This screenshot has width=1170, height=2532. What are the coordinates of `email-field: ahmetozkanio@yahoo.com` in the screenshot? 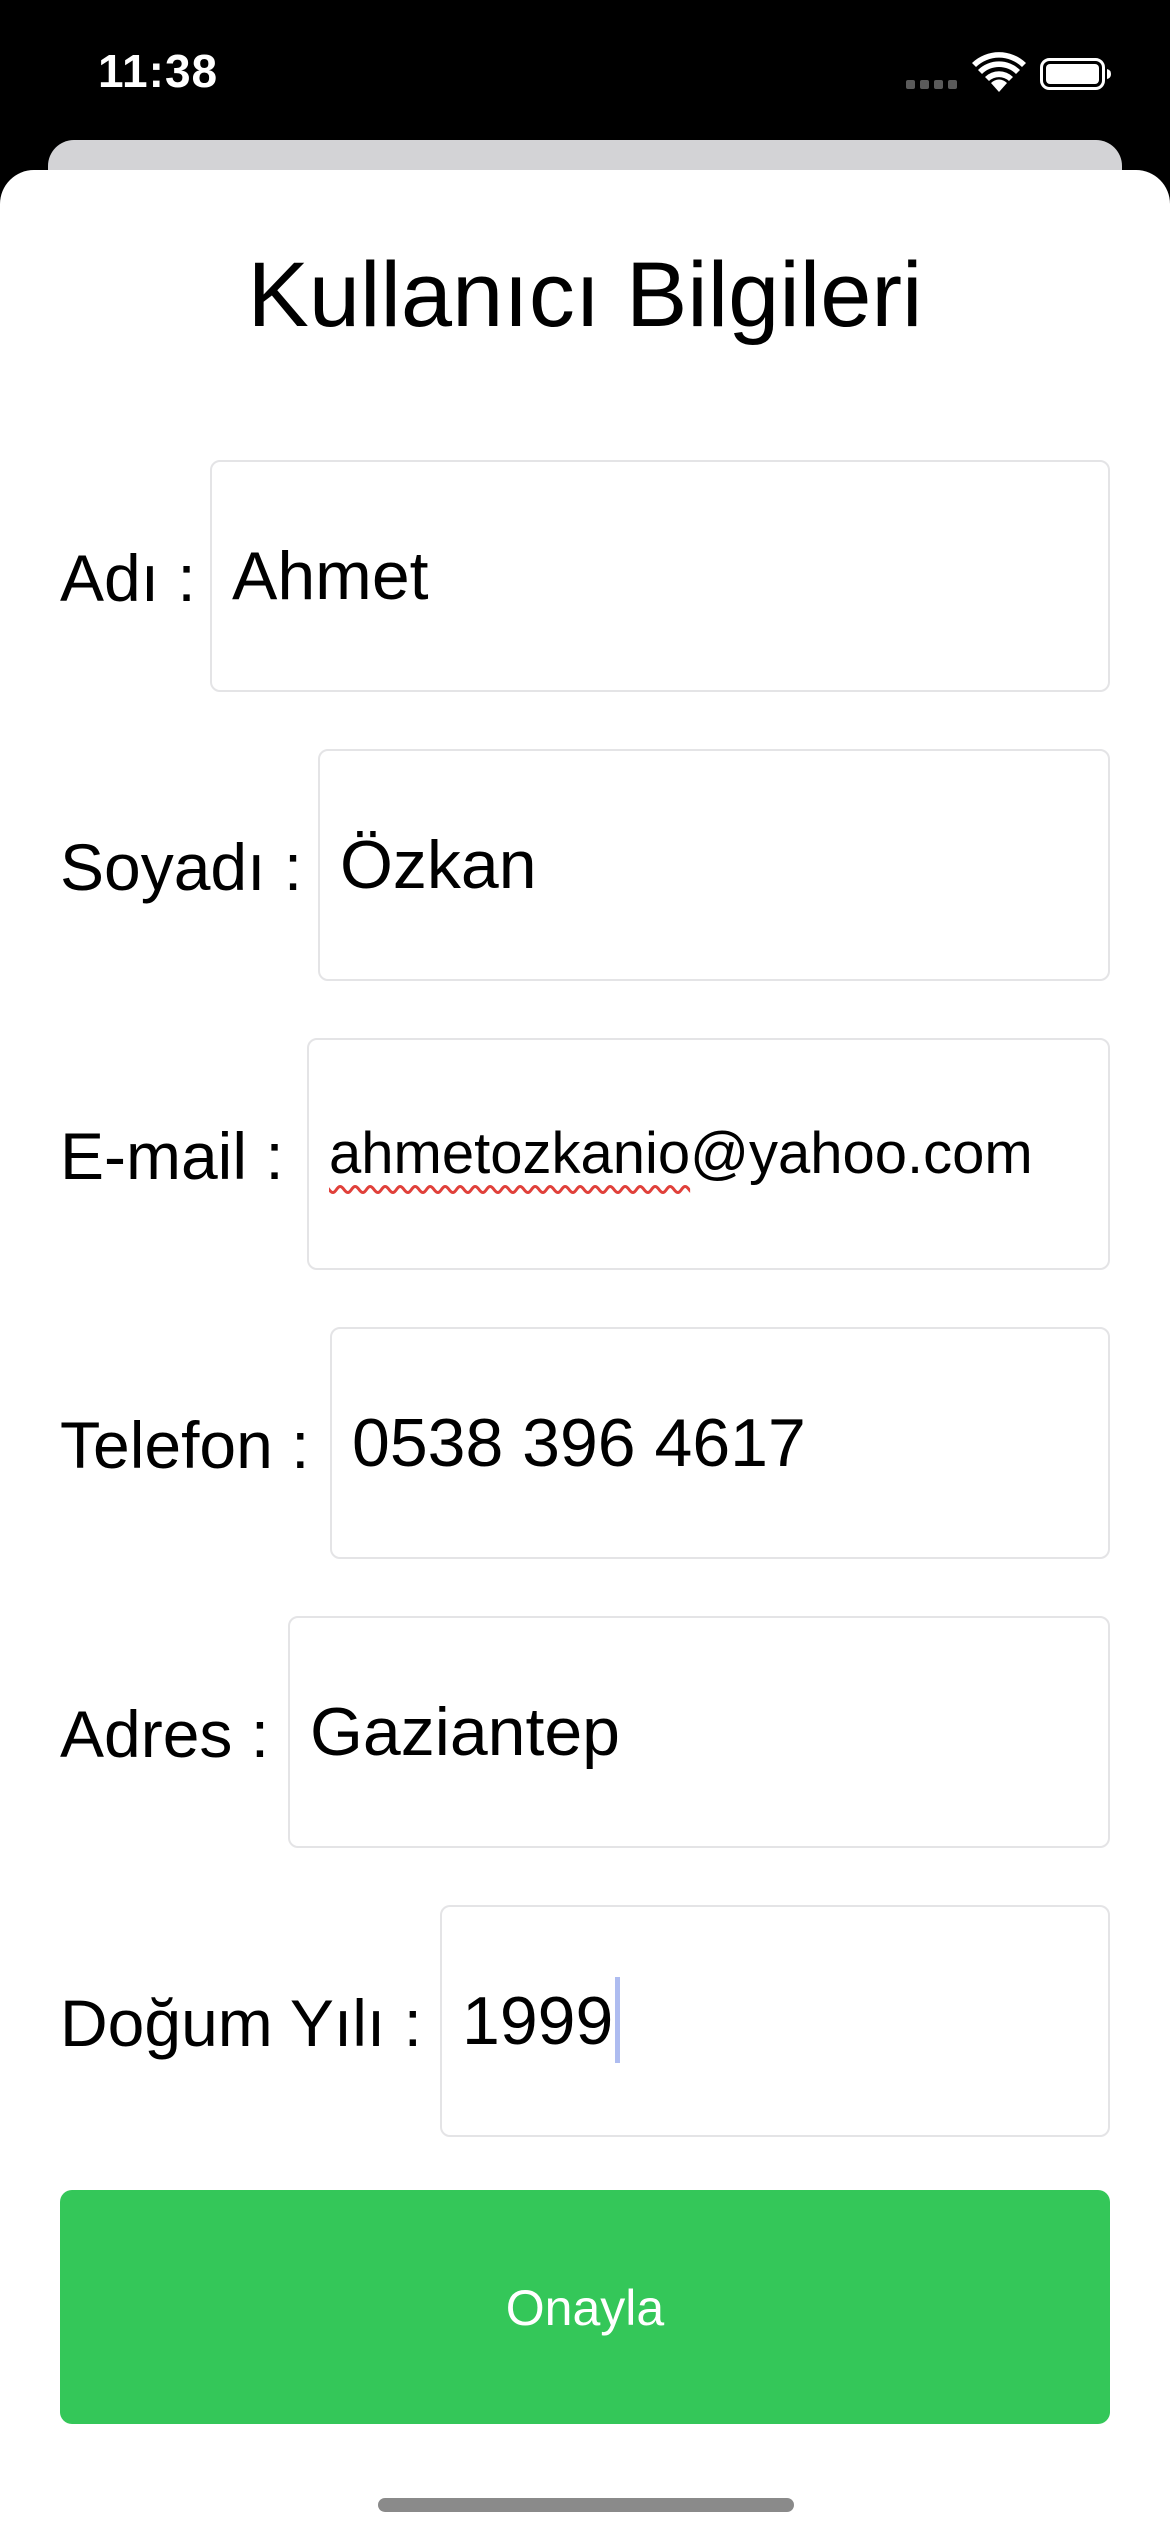 It's located at (708, 1154).